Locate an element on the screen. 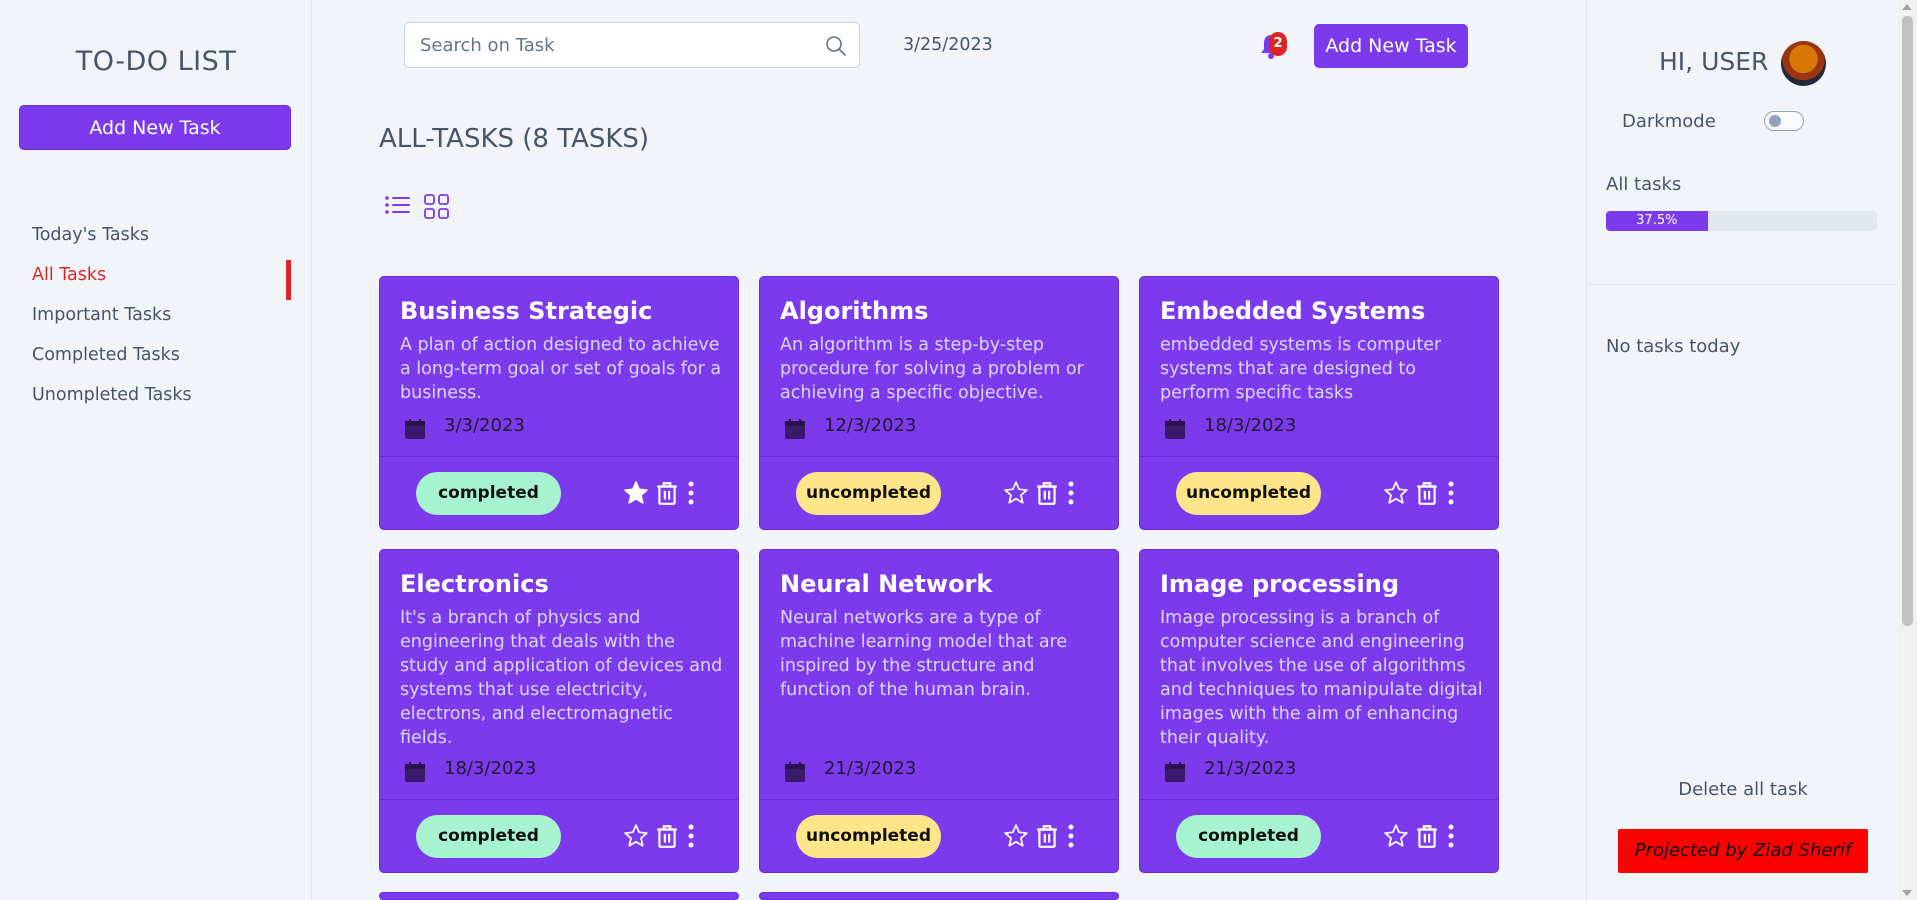 The width and height of the screenshot is (1917, 900). darkmode-label: Darkmode is located at coordinates (1669, 121).